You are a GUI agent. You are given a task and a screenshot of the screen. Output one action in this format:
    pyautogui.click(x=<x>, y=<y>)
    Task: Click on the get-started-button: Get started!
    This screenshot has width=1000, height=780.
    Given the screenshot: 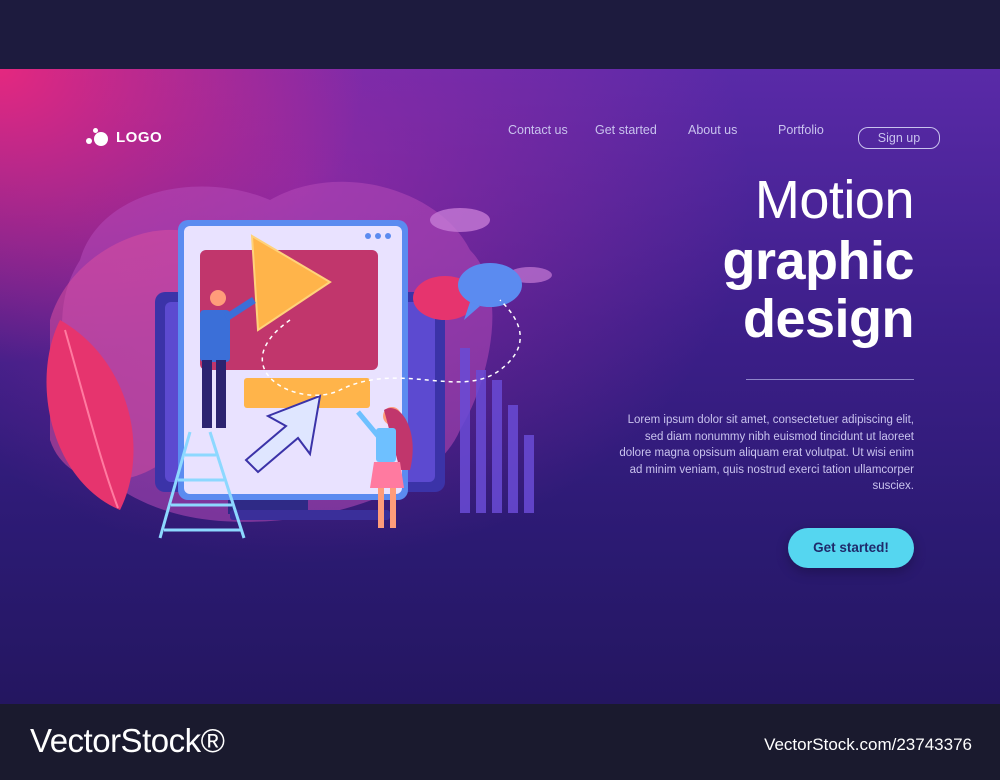 What is the action you would take?
    pyautogui.click(x=851, y=548)
    